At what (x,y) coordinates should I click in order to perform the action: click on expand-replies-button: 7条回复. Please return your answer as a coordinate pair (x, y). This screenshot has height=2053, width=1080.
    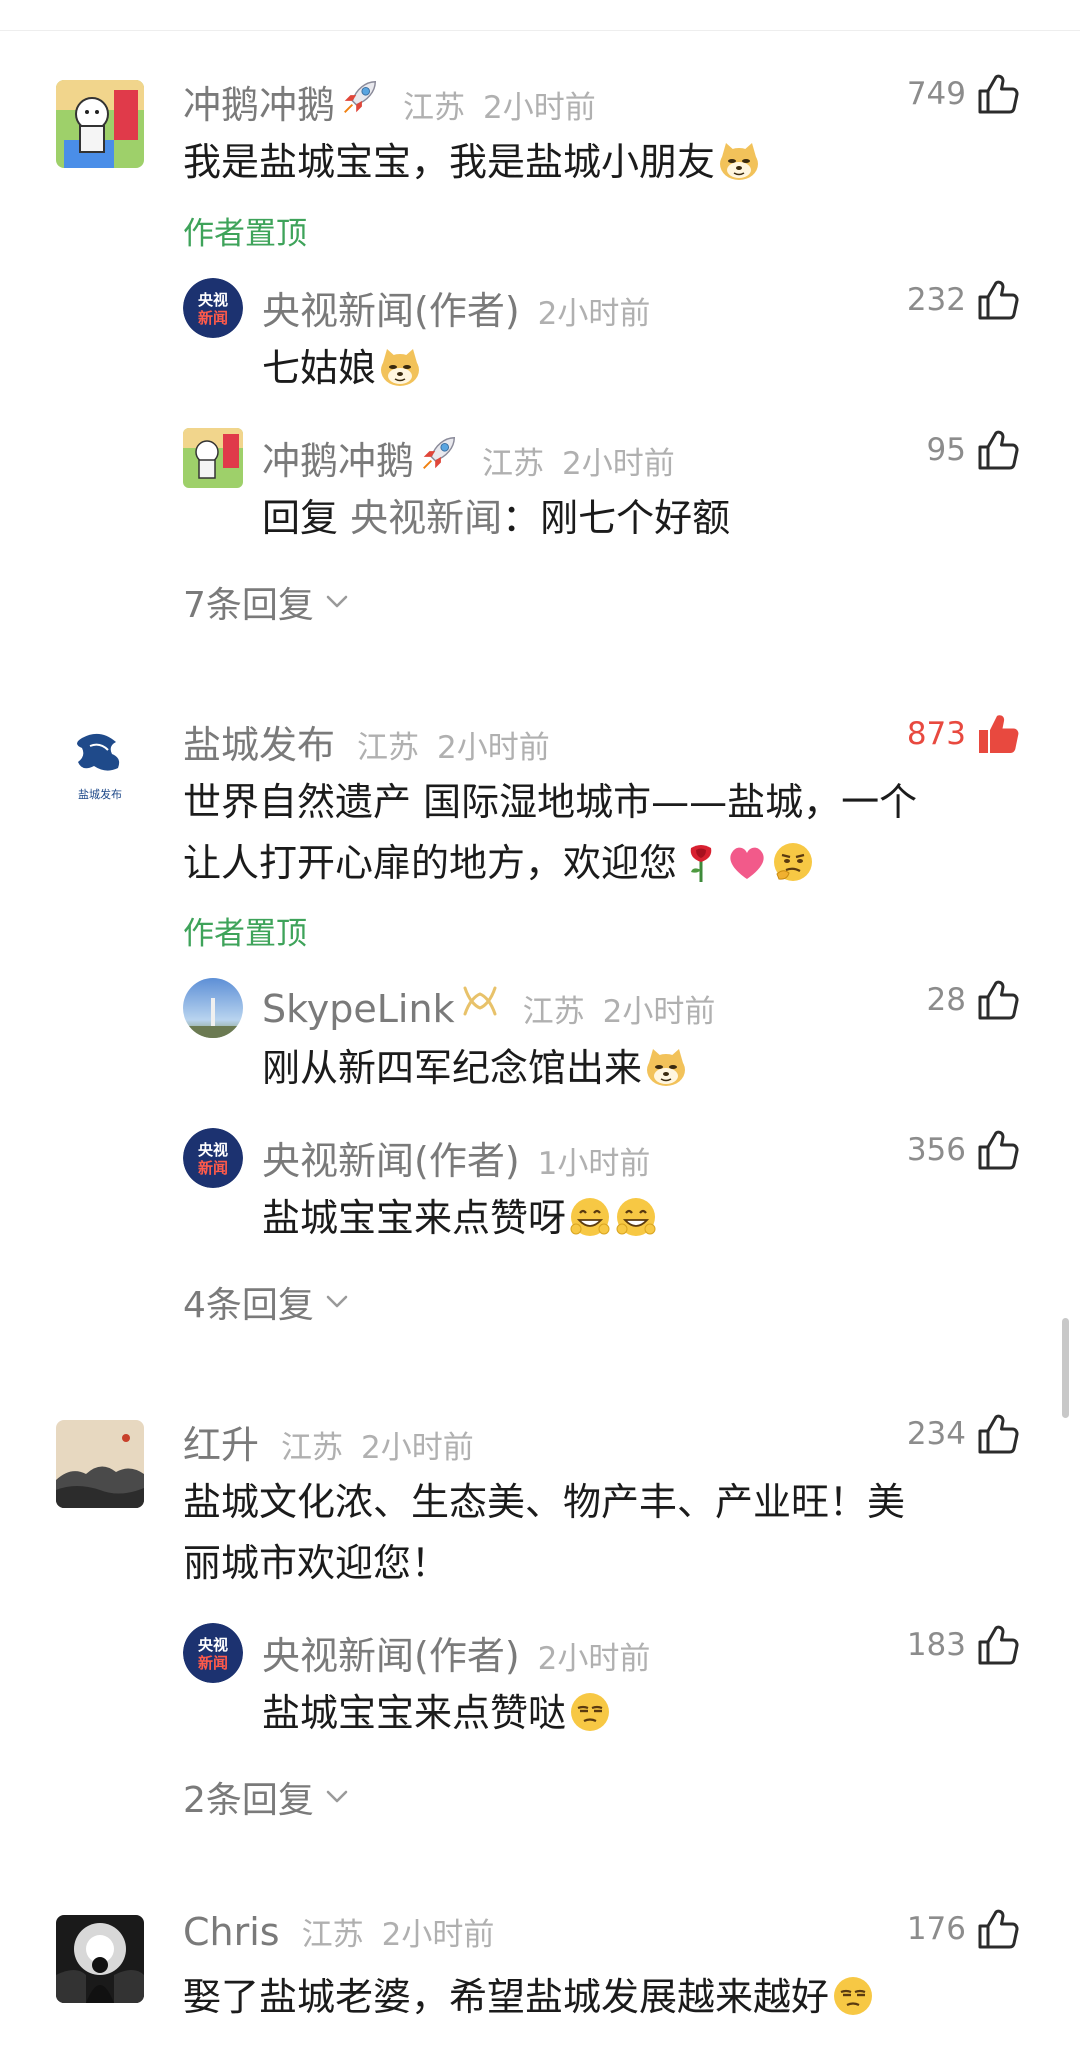
    Looking at the image, I should click on (265, 602).